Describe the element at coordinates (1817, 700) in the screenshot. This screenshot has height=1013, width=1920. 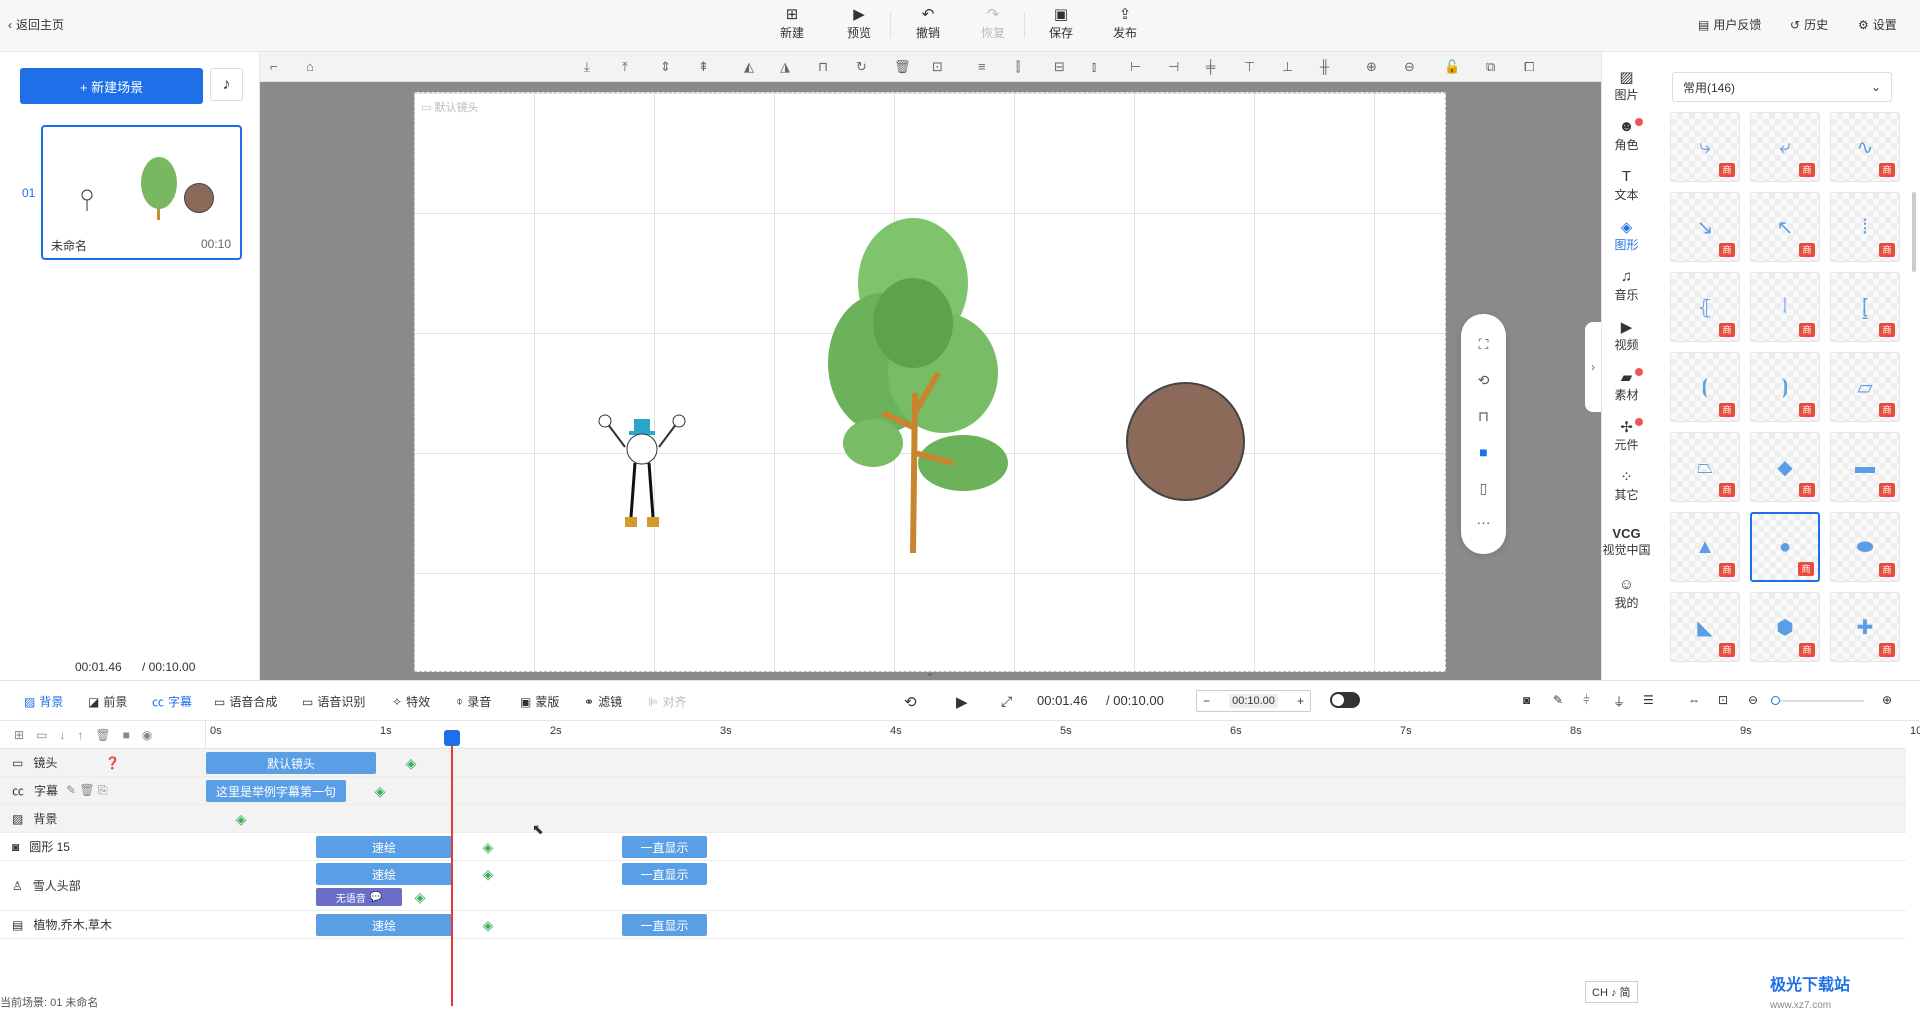
I see `zoom-slider` at that location.